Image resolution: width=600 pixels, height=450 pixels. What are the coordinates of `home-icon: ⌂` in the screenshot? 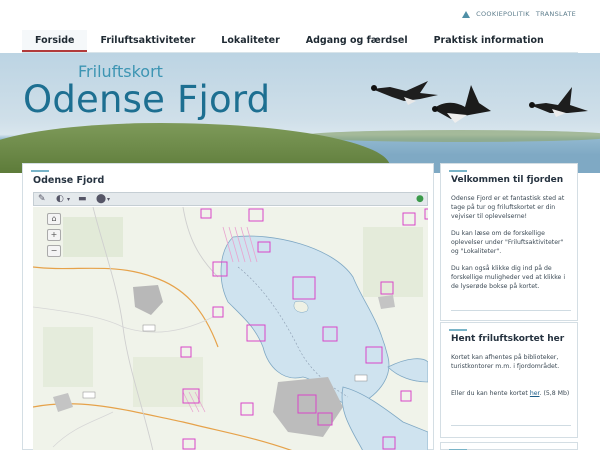 It's located at (54, 219).